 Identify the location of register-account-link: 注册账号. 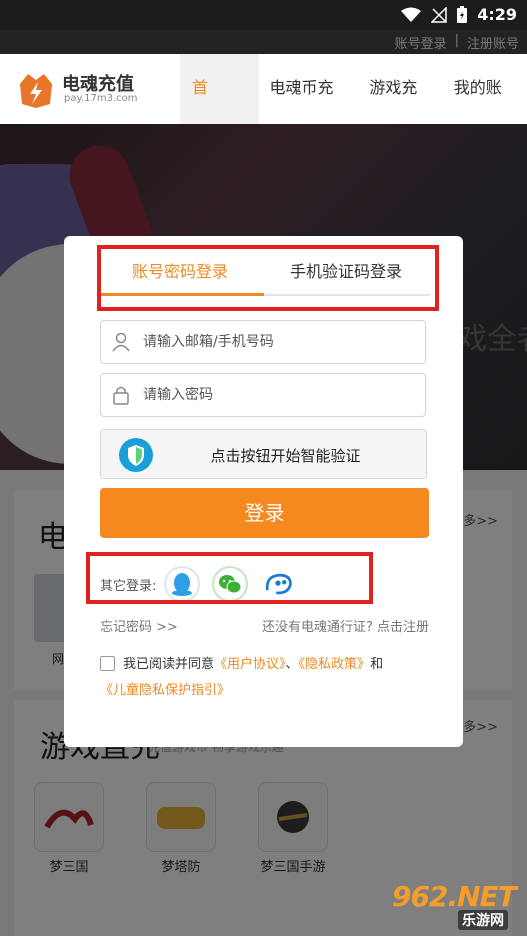
(493, 42).